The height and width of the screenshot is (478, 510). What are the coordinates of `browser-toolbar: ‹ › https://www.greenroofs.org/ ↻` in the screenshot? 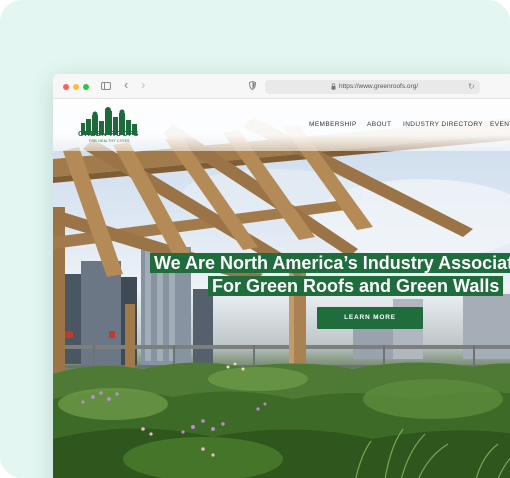 It's located at (281, 86).